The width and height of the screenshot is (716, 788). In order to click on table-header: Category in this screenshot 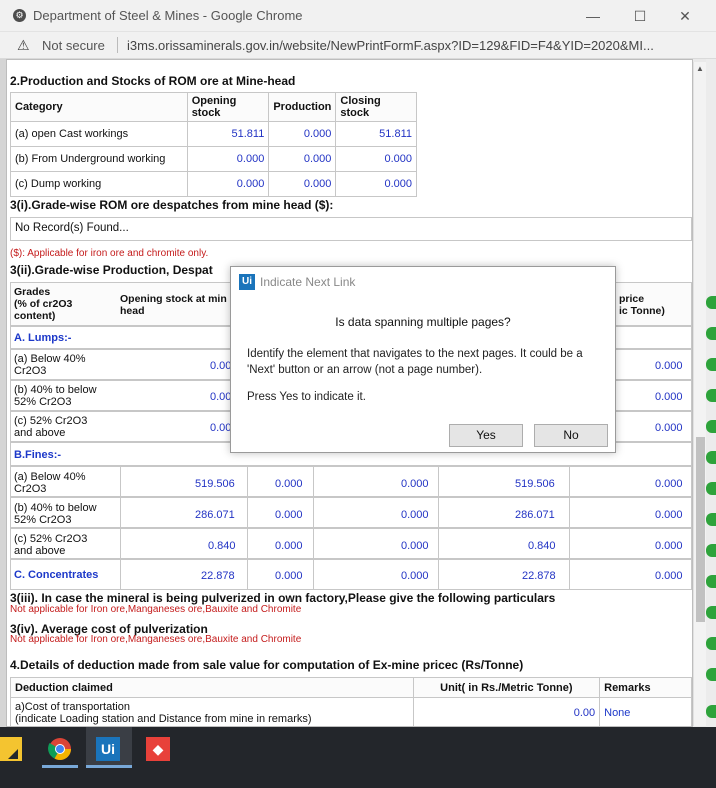, I will do `click(99, 107)`.